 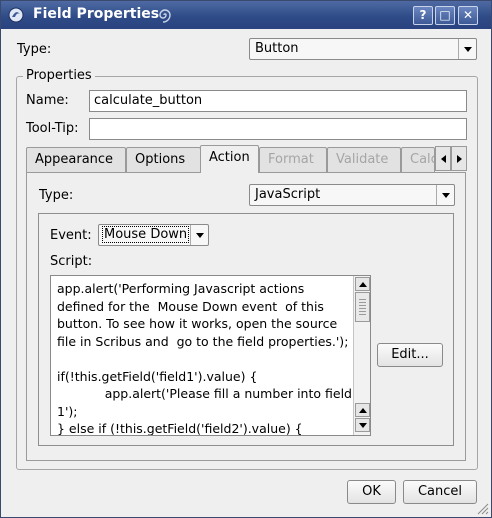 What do you see at coordinates (56, 195) in the screenshot?
I see `action-type-label: Type:` at bounding box center [56, 195].